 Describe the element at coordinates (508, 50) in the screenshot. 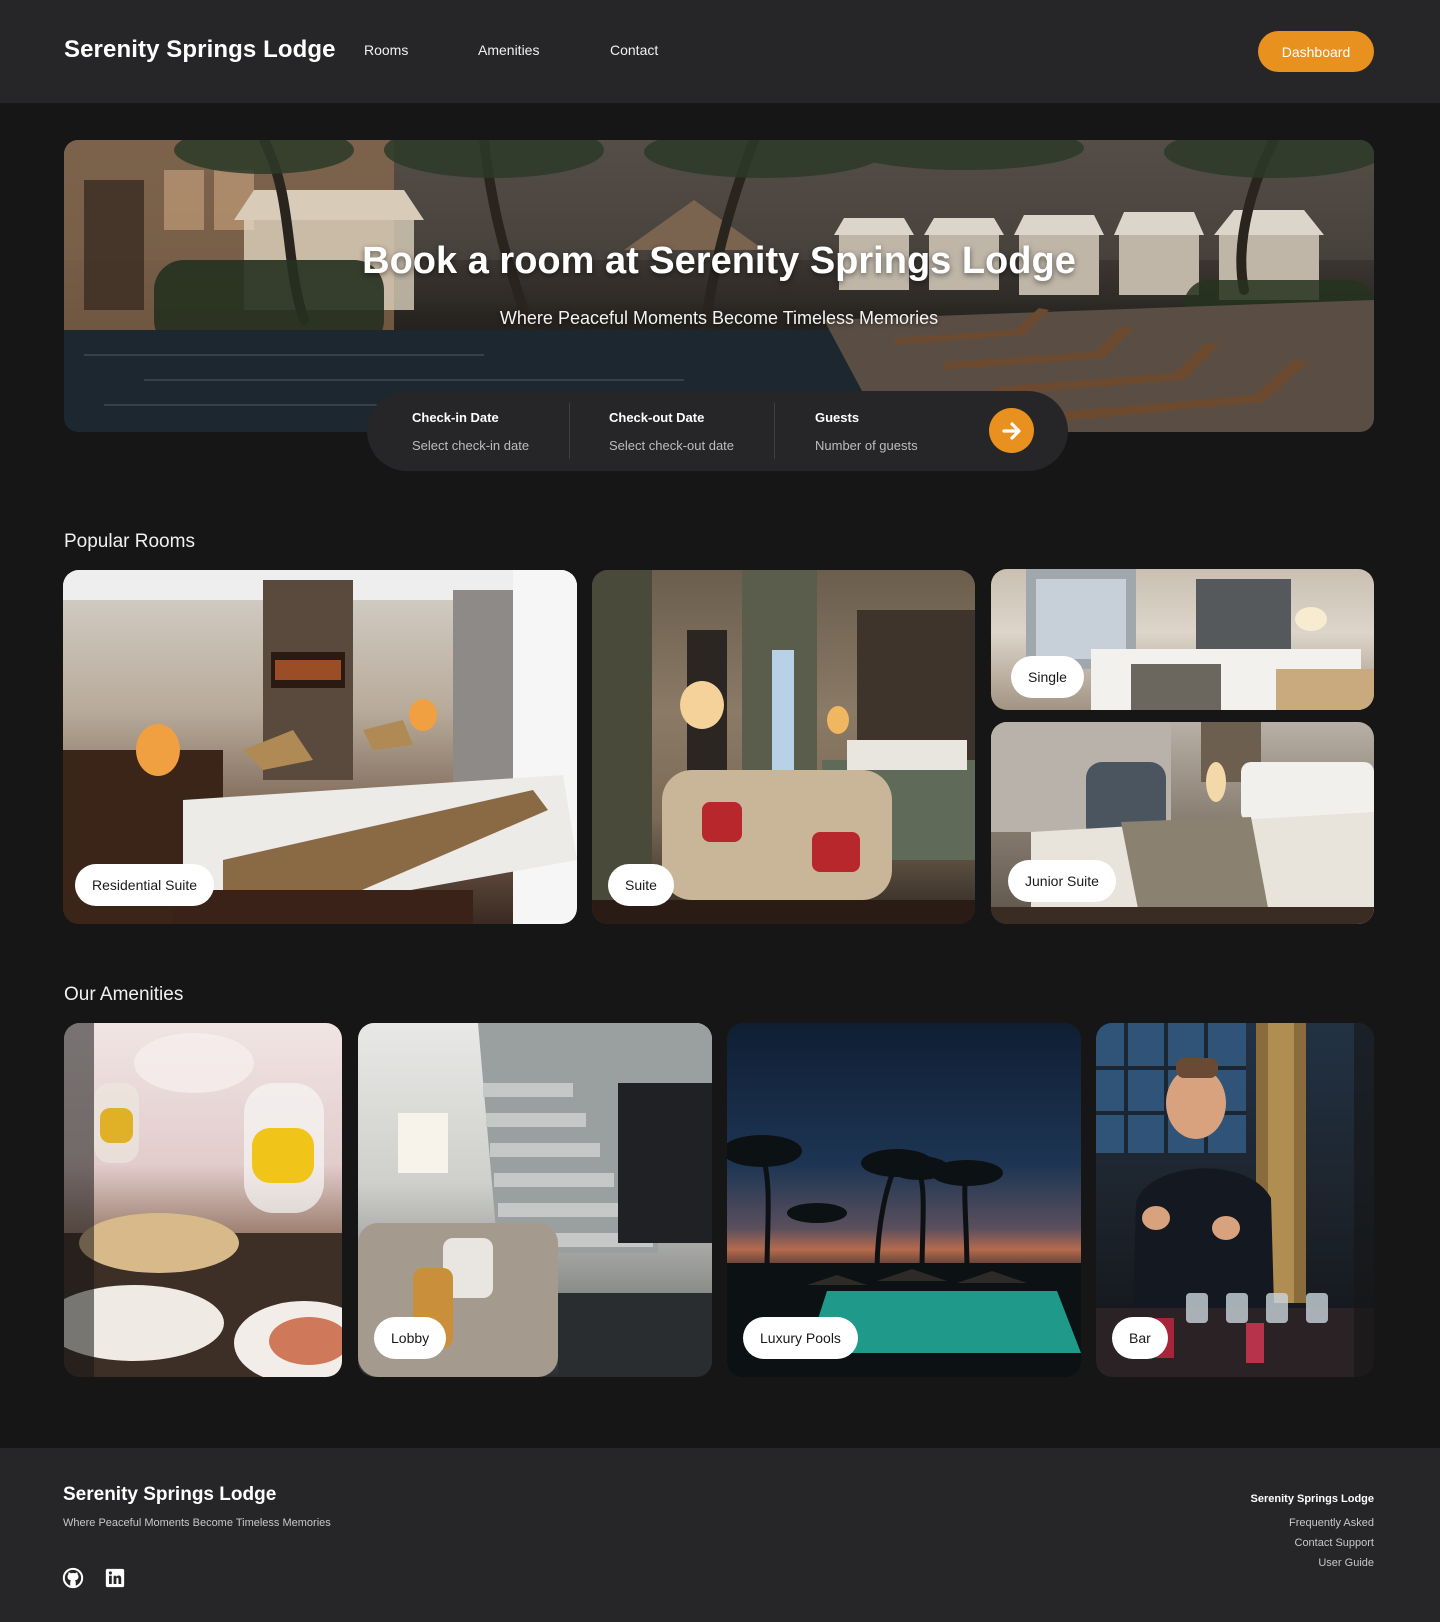

I see `nav-amenities: Amenities` at that location.